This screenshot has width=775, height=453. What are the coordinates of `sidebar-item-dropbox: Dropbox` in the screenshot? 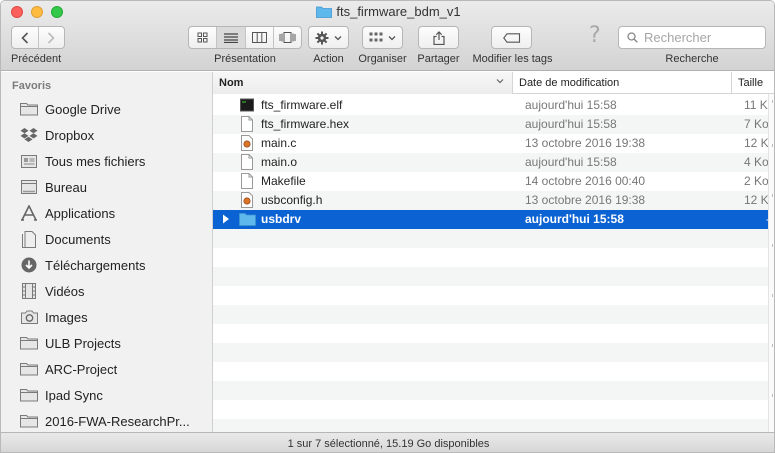 It's located at (106, 135).